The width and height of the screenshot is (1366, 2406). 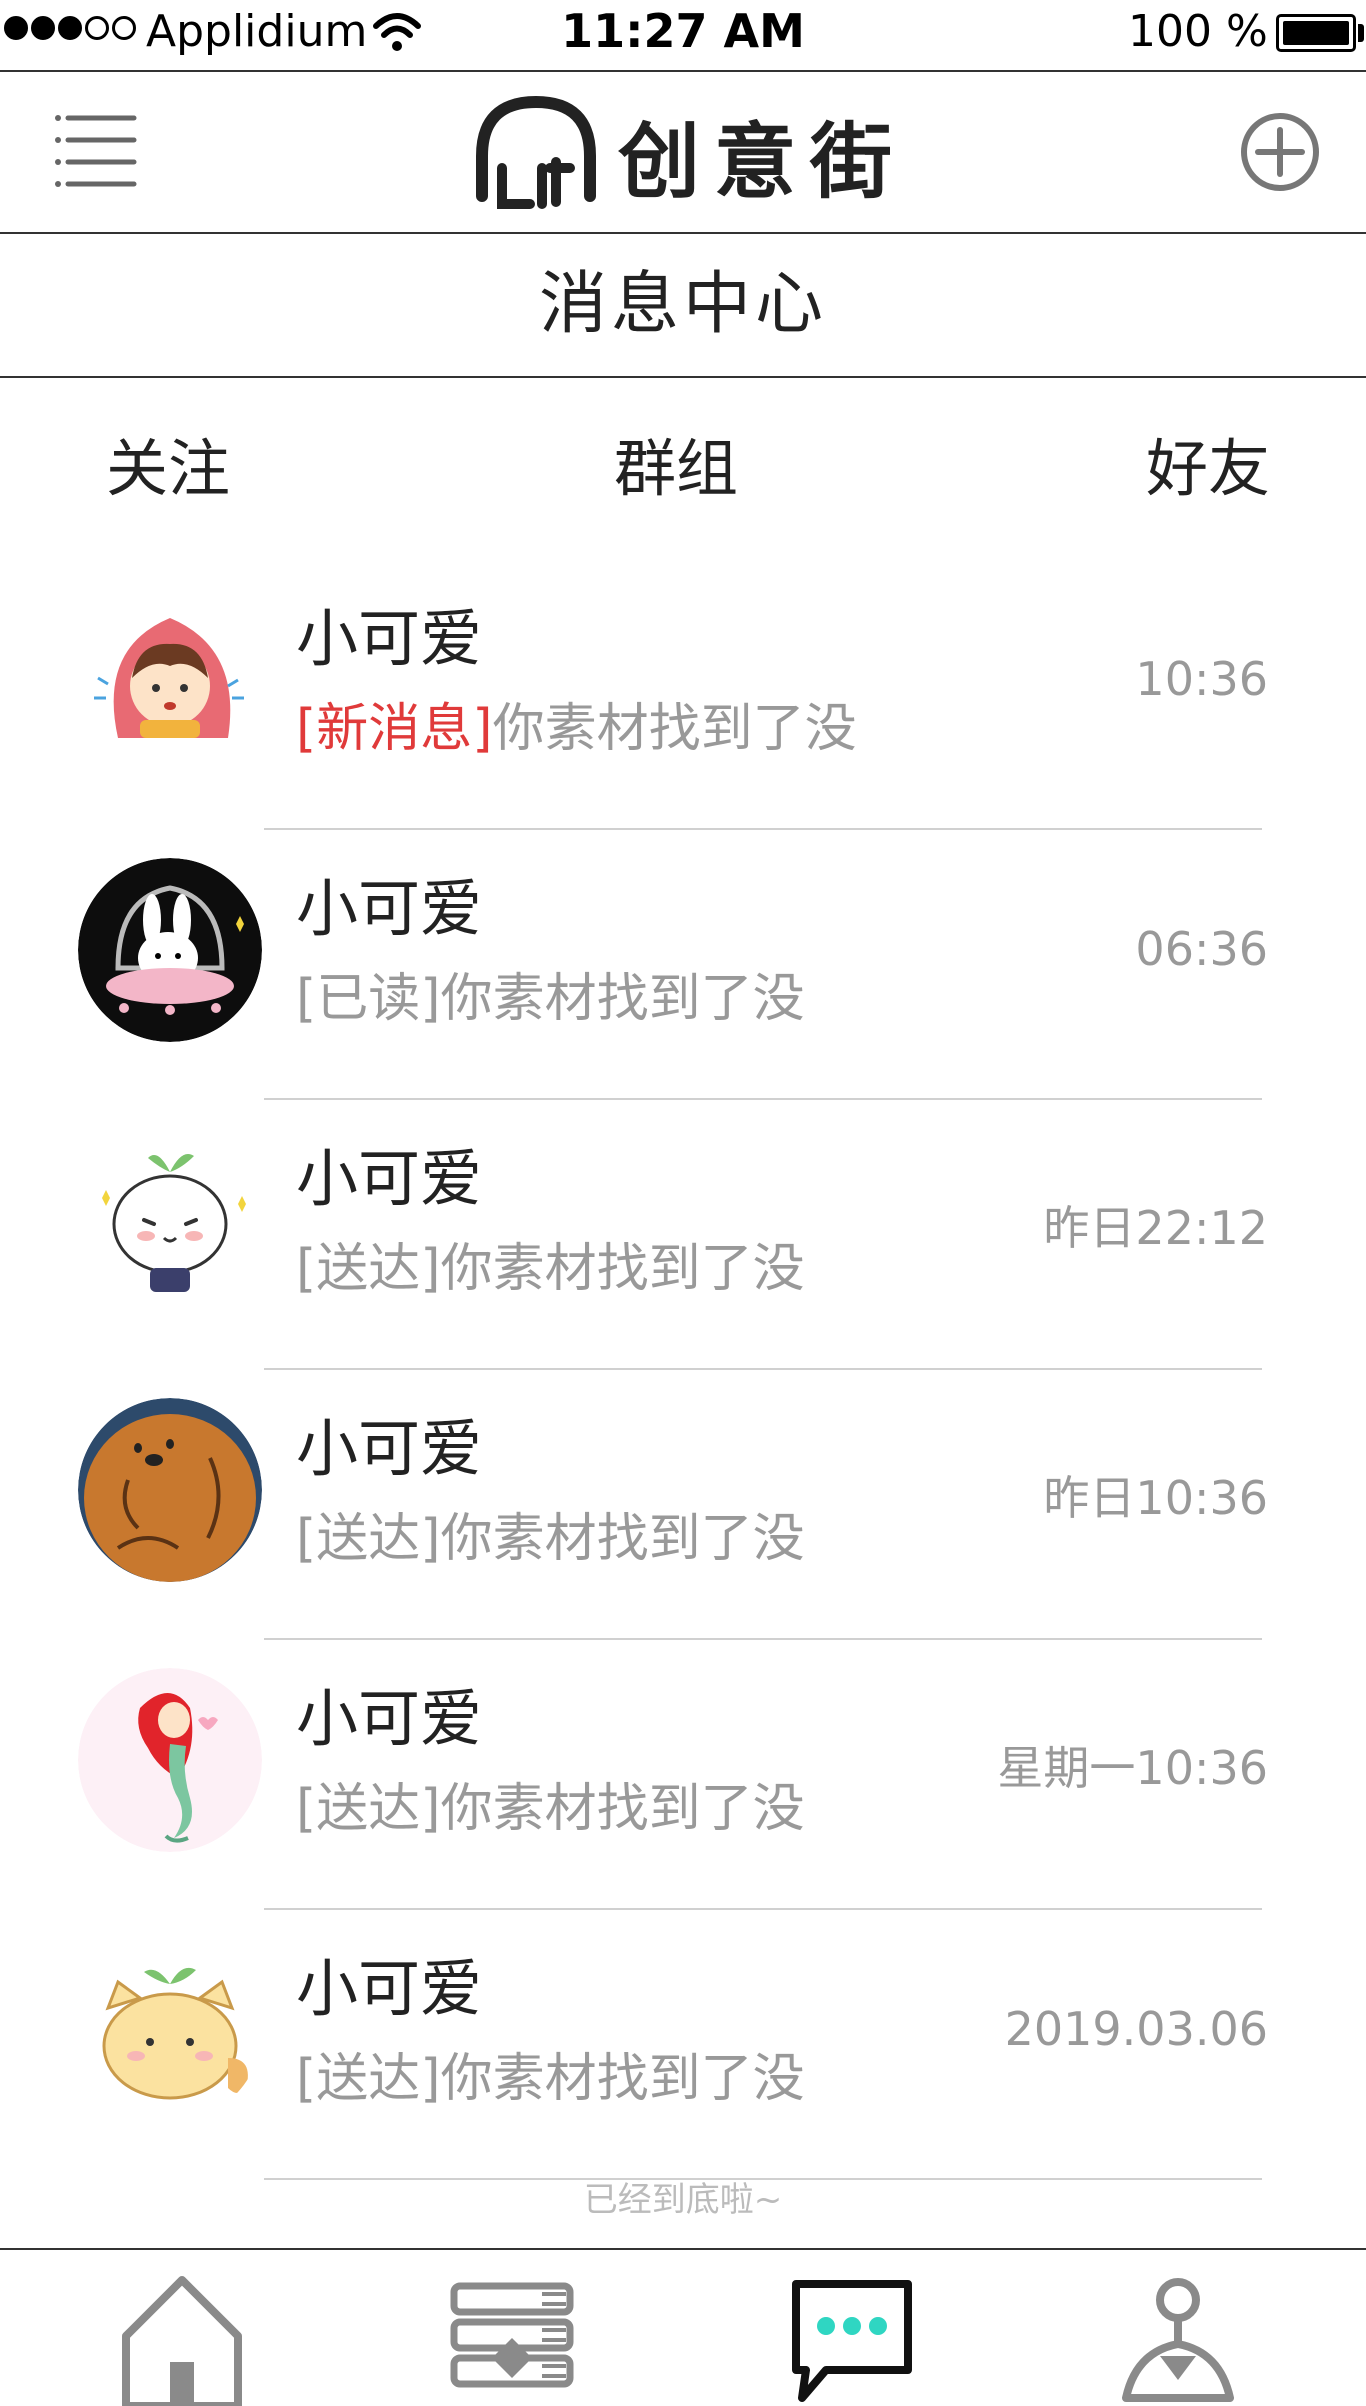 I want to click on nav-profile, so click(x=1178, y=2340).